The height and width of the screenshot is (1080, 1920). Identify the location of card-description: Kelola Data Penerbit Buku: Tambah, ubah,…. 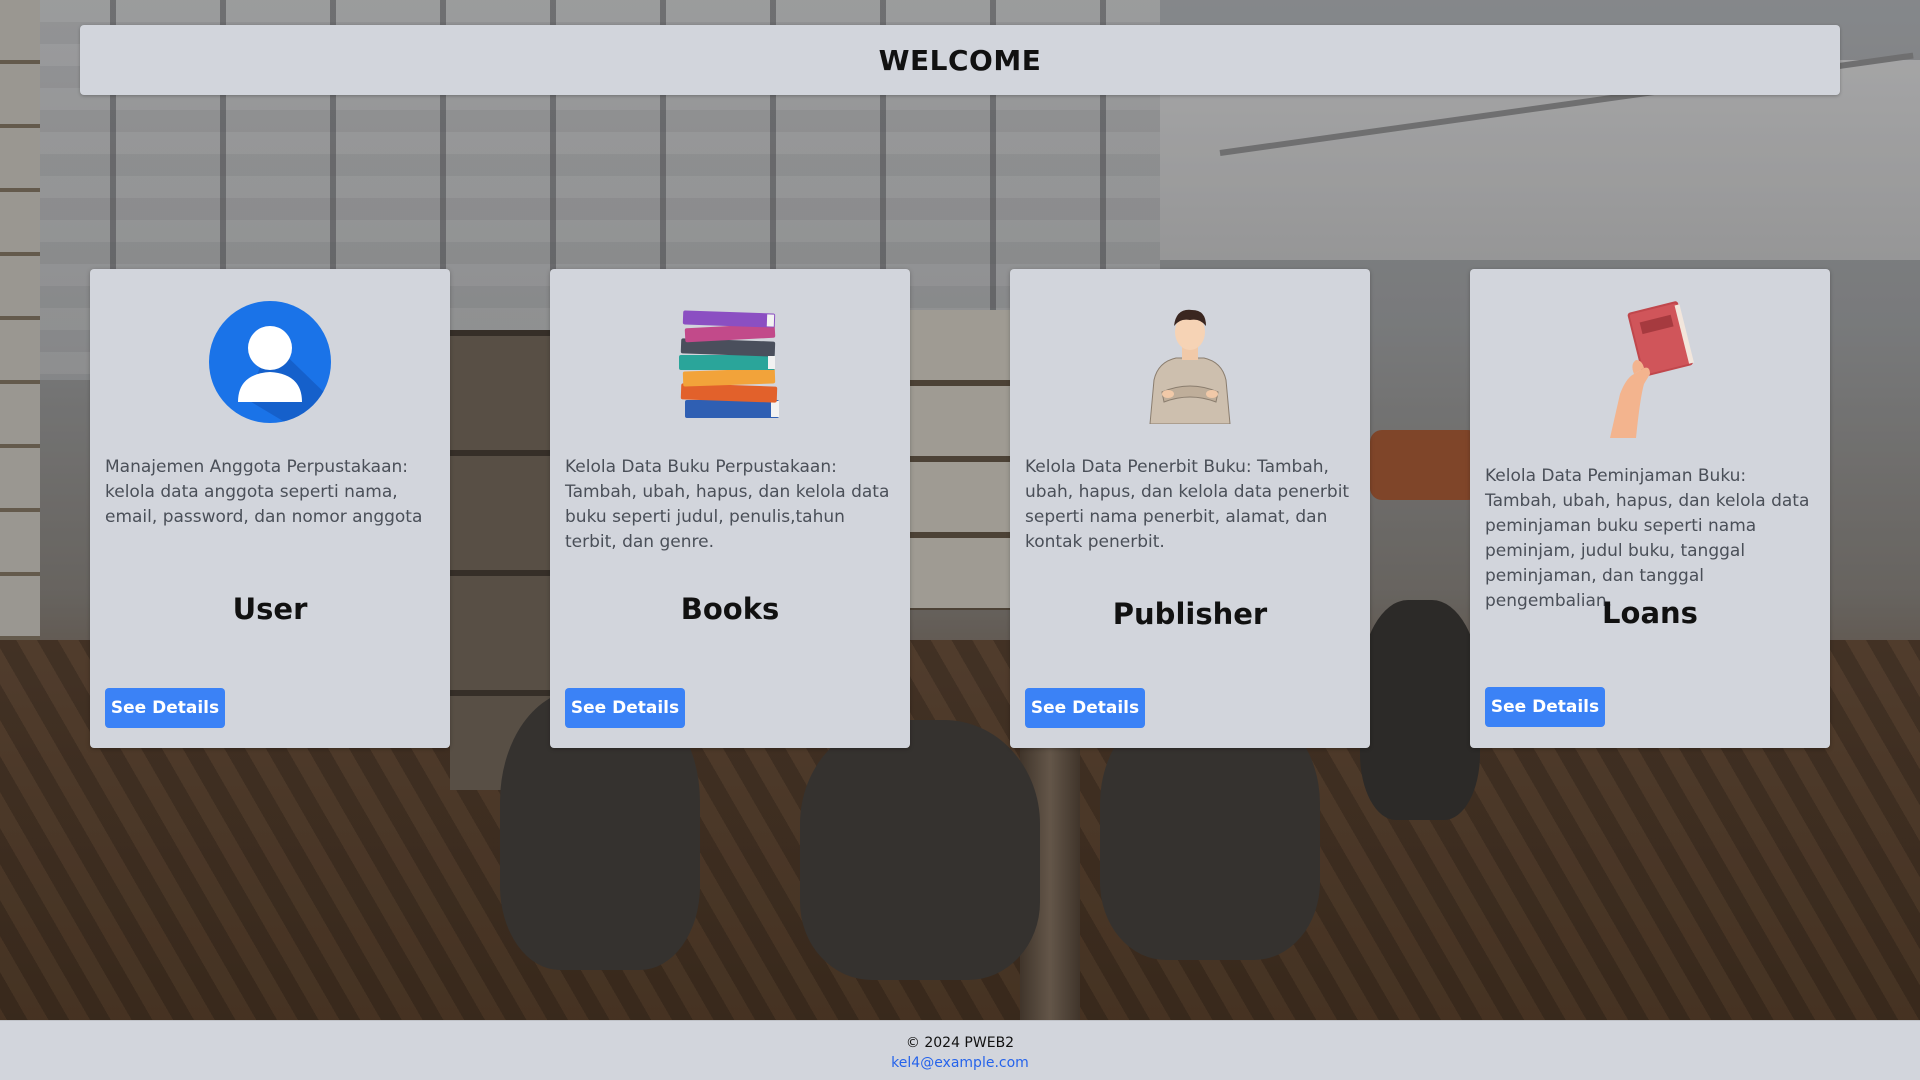
(1187, 504).